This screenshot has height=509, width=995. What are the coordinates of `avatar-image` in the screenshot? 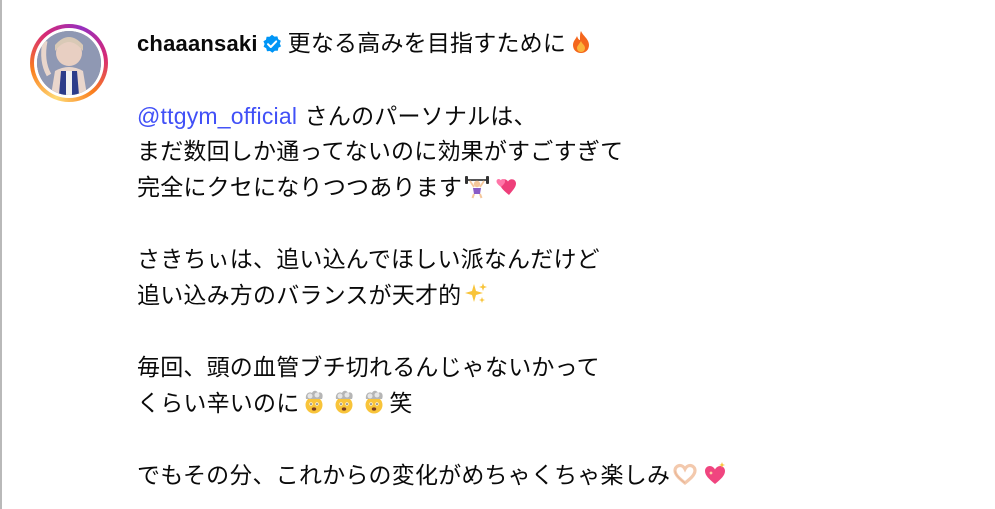 It's located at (69, 63).